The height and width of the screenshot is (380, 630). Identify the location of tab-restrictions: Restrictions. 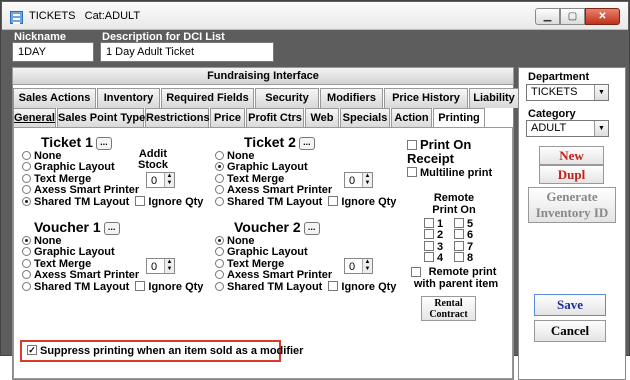
(177, 118).